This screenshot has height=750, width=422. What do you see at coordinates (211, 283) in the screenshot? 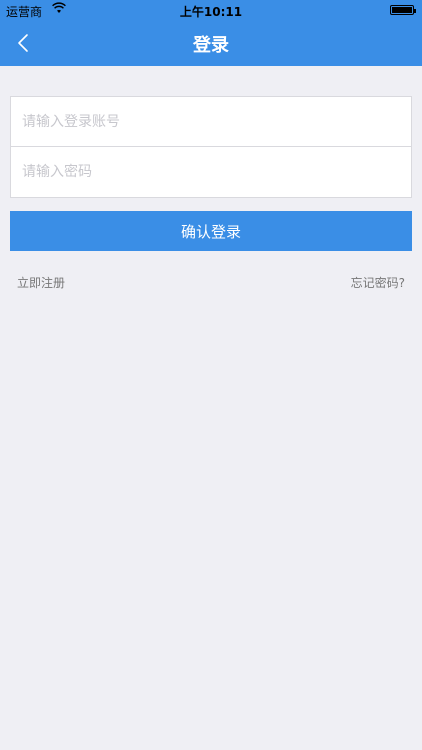
I see `link-row: 立即注册 忘记密码?` at bounding box center [211, 283].